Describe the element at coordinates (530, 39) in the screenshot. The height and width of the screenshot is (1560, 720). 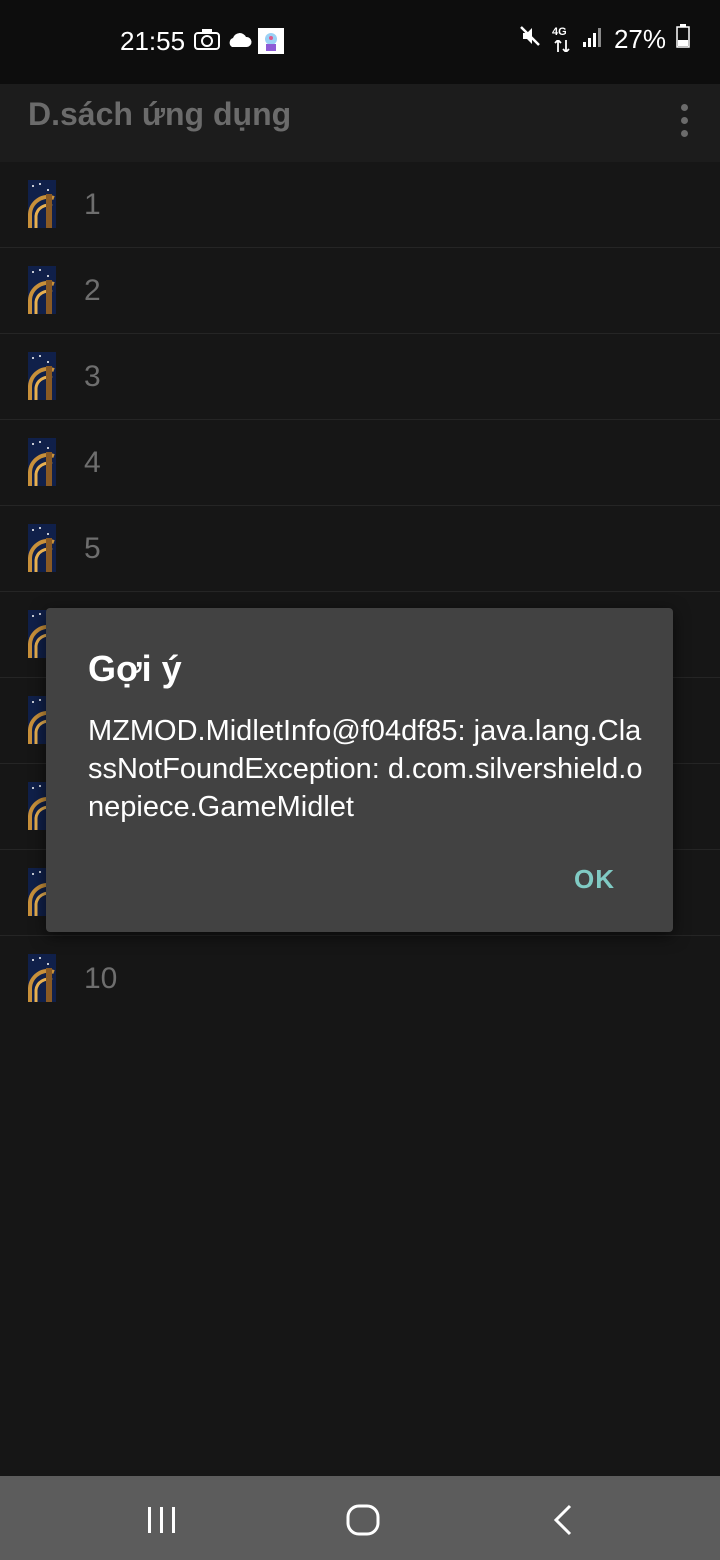
I see `mute-icon` at that location.